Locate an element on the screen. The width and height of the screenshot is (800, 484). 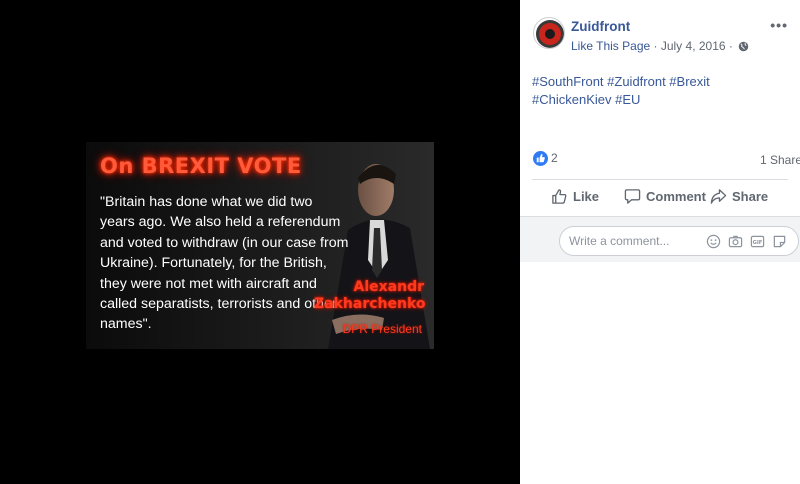
thumbs-up-icon is located at coordinates (540, 158).